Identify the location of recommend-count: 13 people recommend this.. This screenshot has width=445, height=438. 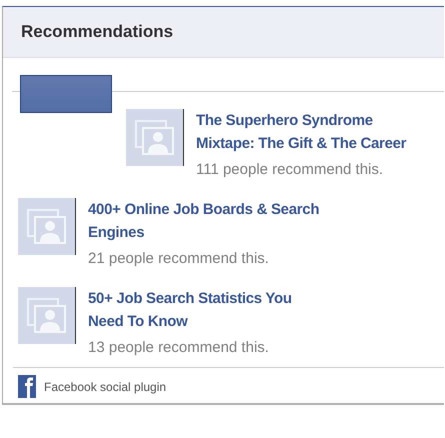
(179, 348).